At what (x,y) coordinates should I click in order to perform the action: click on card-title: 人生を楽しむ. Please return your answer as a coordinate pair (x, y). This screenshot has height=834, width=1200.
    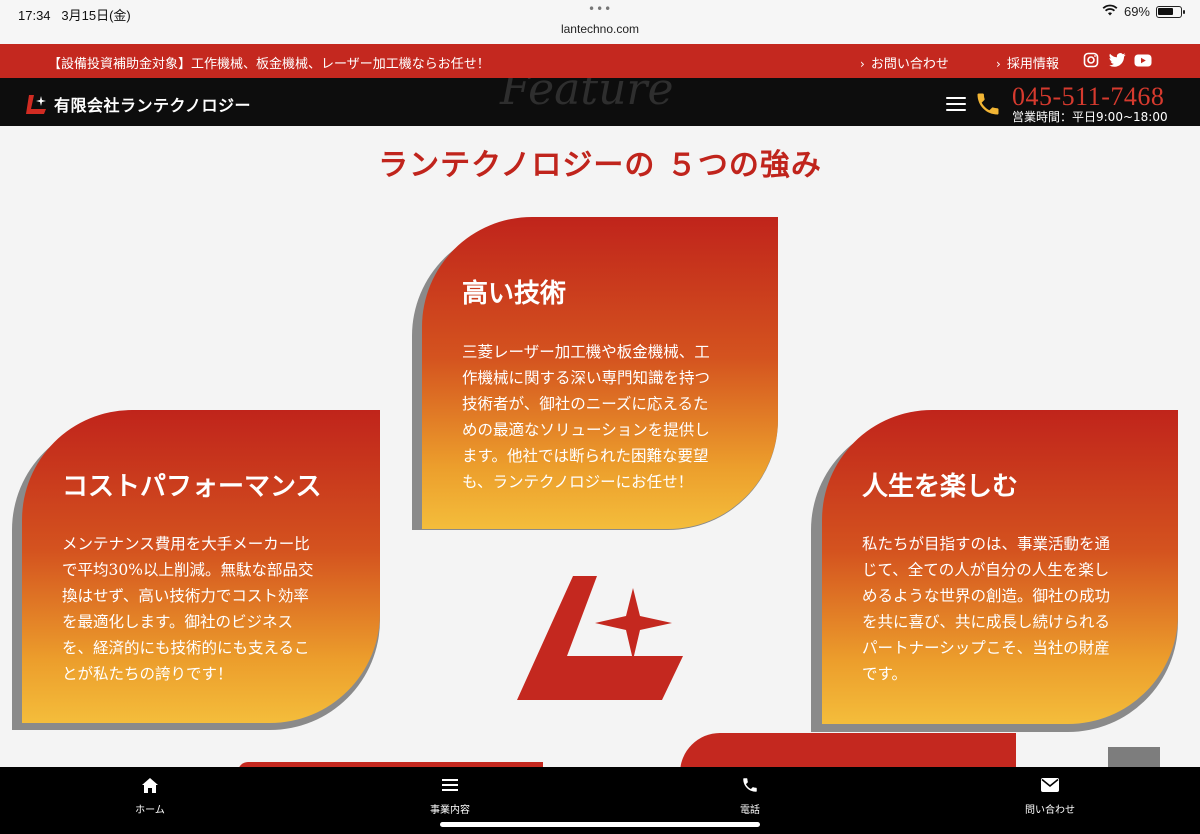
    Looking at the image, I should click on (940, 487).